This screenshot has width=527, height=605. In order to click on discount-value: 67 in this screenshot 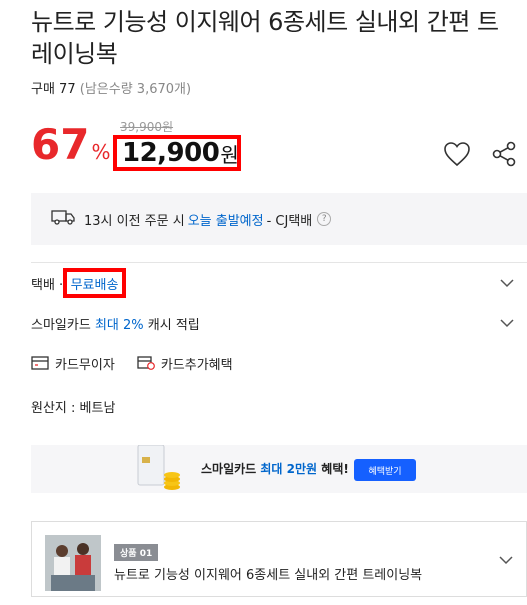, I will do `click(60, 144)`.